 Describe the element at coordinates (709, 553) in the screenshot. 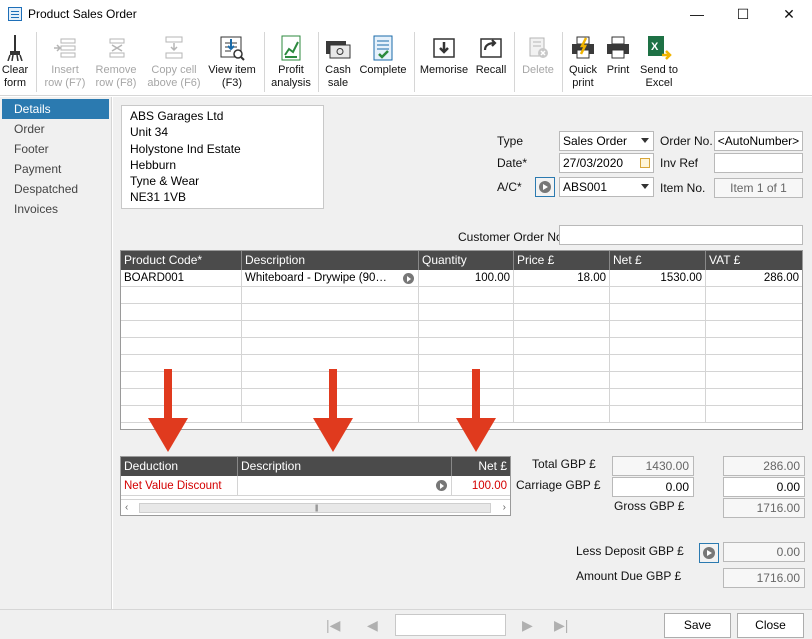

I see `deposit-details-button` at that location.